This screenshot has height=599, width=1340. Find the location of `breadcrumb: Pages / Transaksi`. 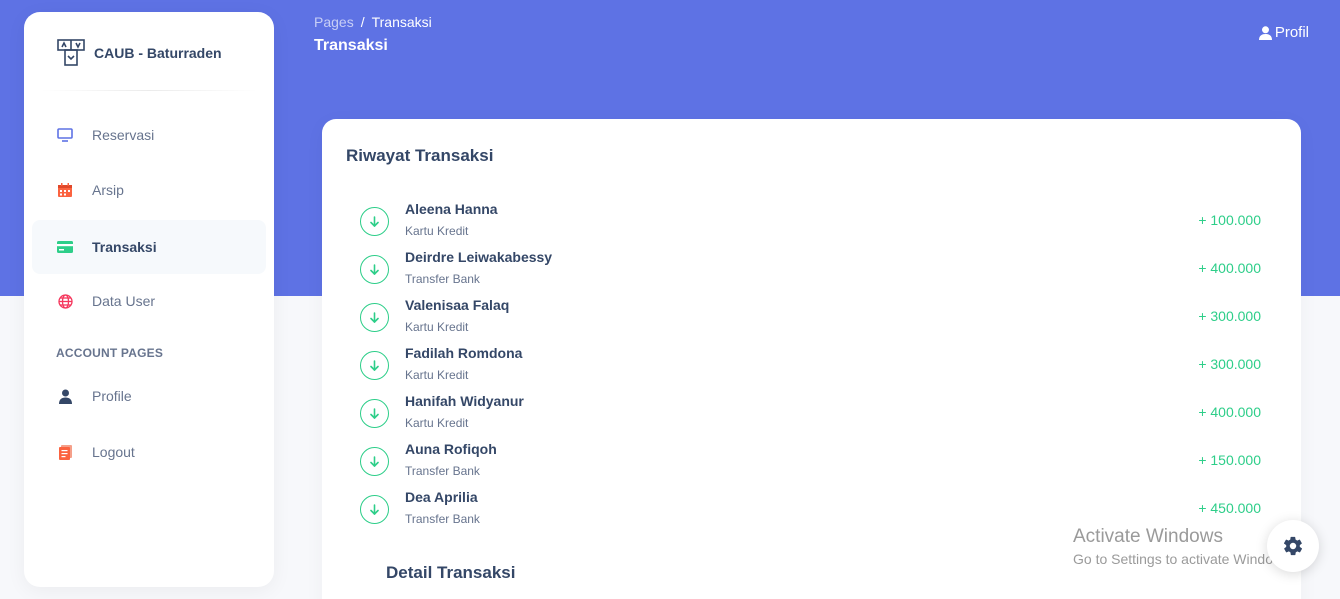

breadcrumb: Pages / Transaksi is located at coordinates (373, 22).